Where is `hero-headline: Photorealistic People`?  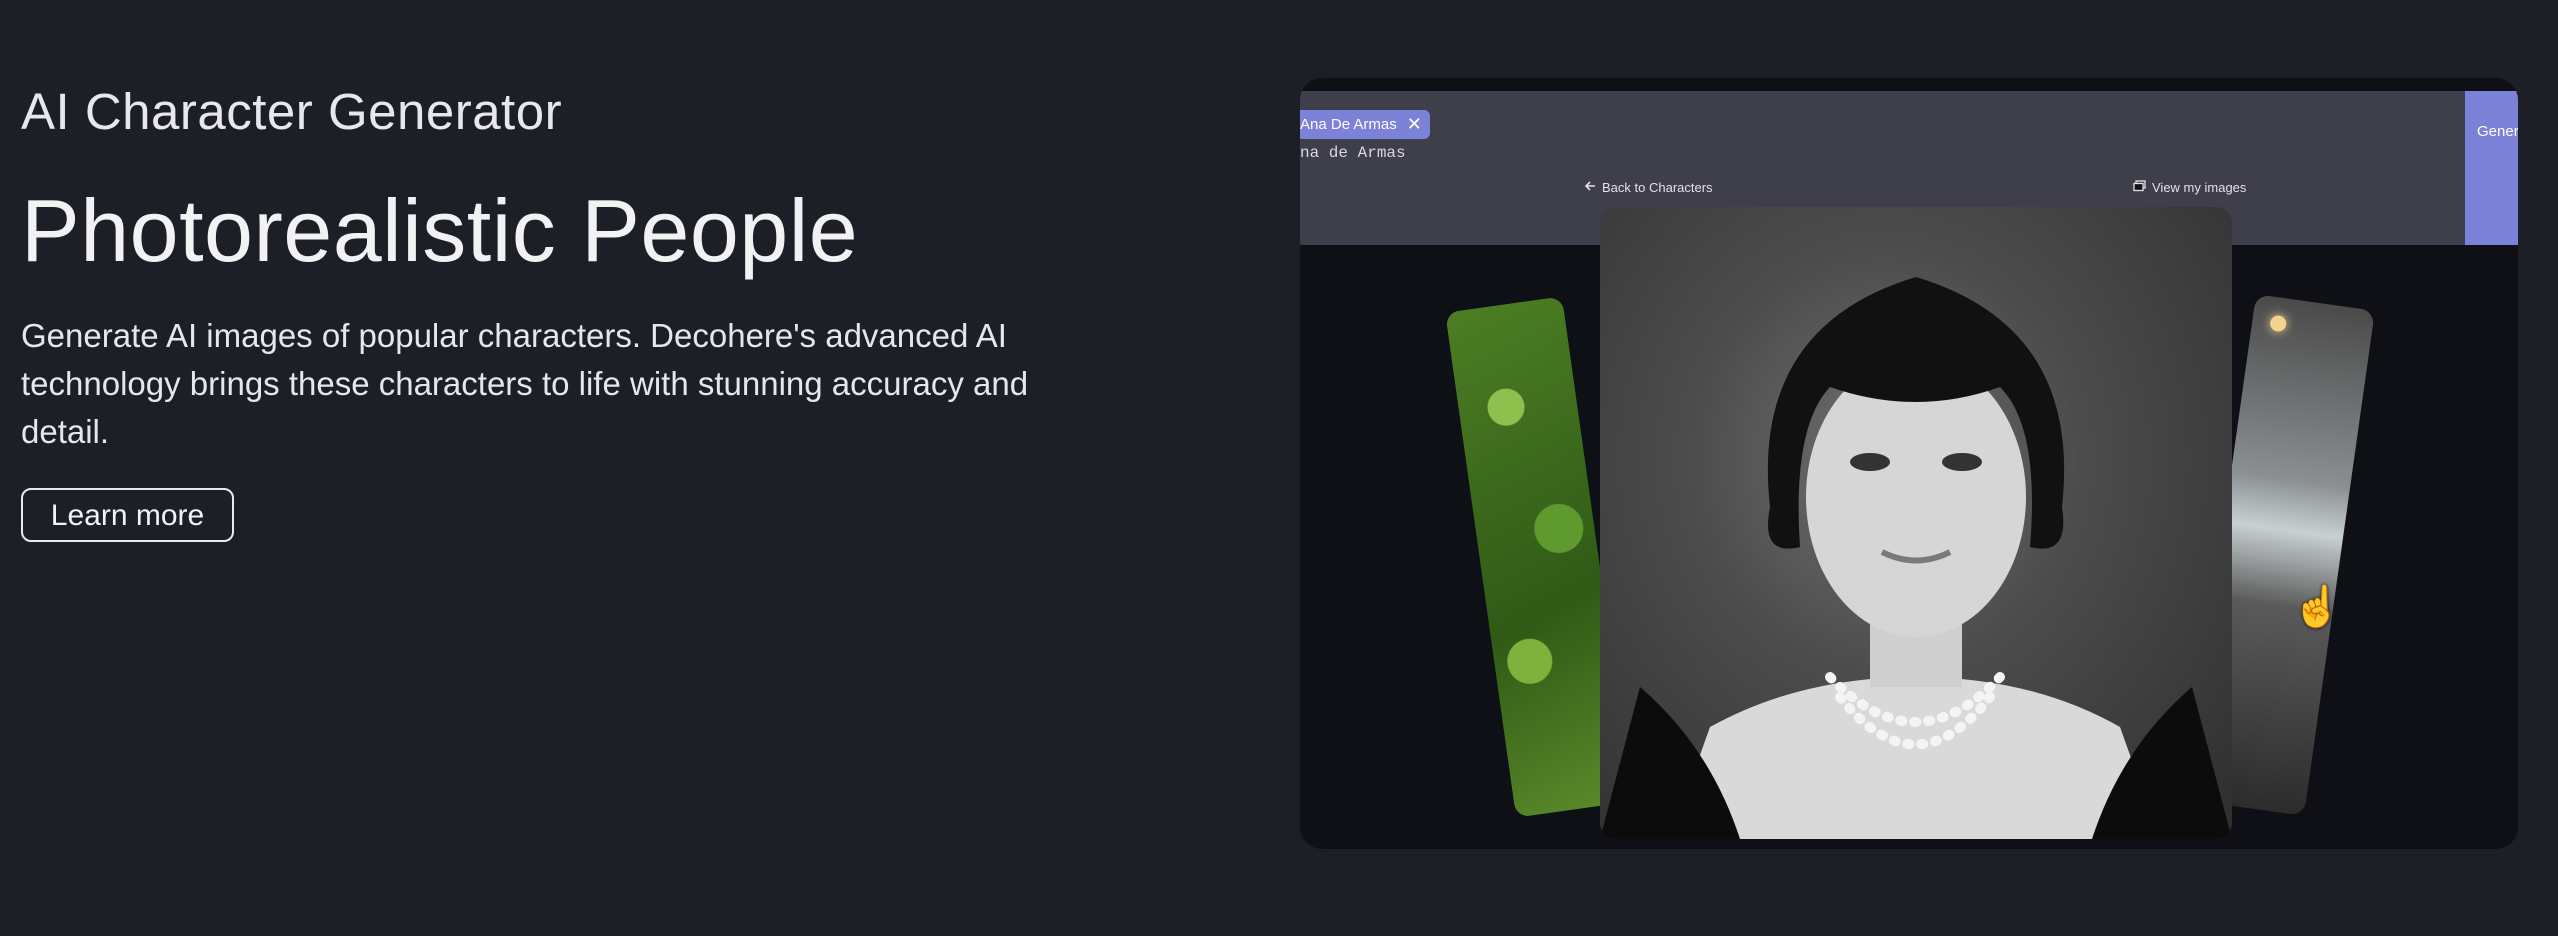
hero-headline: Photorealistic People is located at coordinates (440, 230).